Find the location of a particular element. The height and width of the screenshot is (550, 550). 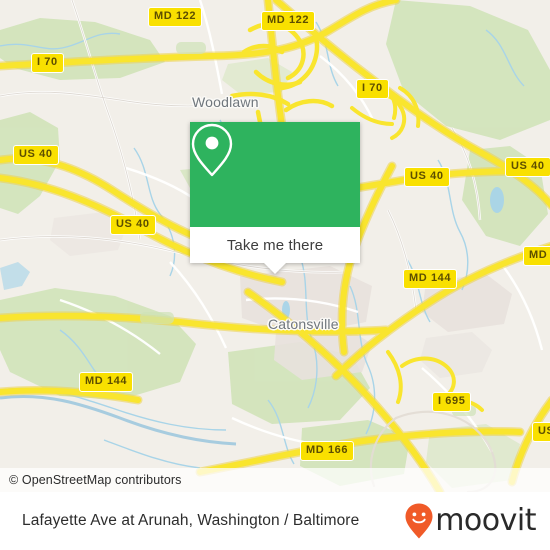

highway-shield-i695: I 695 is located at coordinates (452, 402).